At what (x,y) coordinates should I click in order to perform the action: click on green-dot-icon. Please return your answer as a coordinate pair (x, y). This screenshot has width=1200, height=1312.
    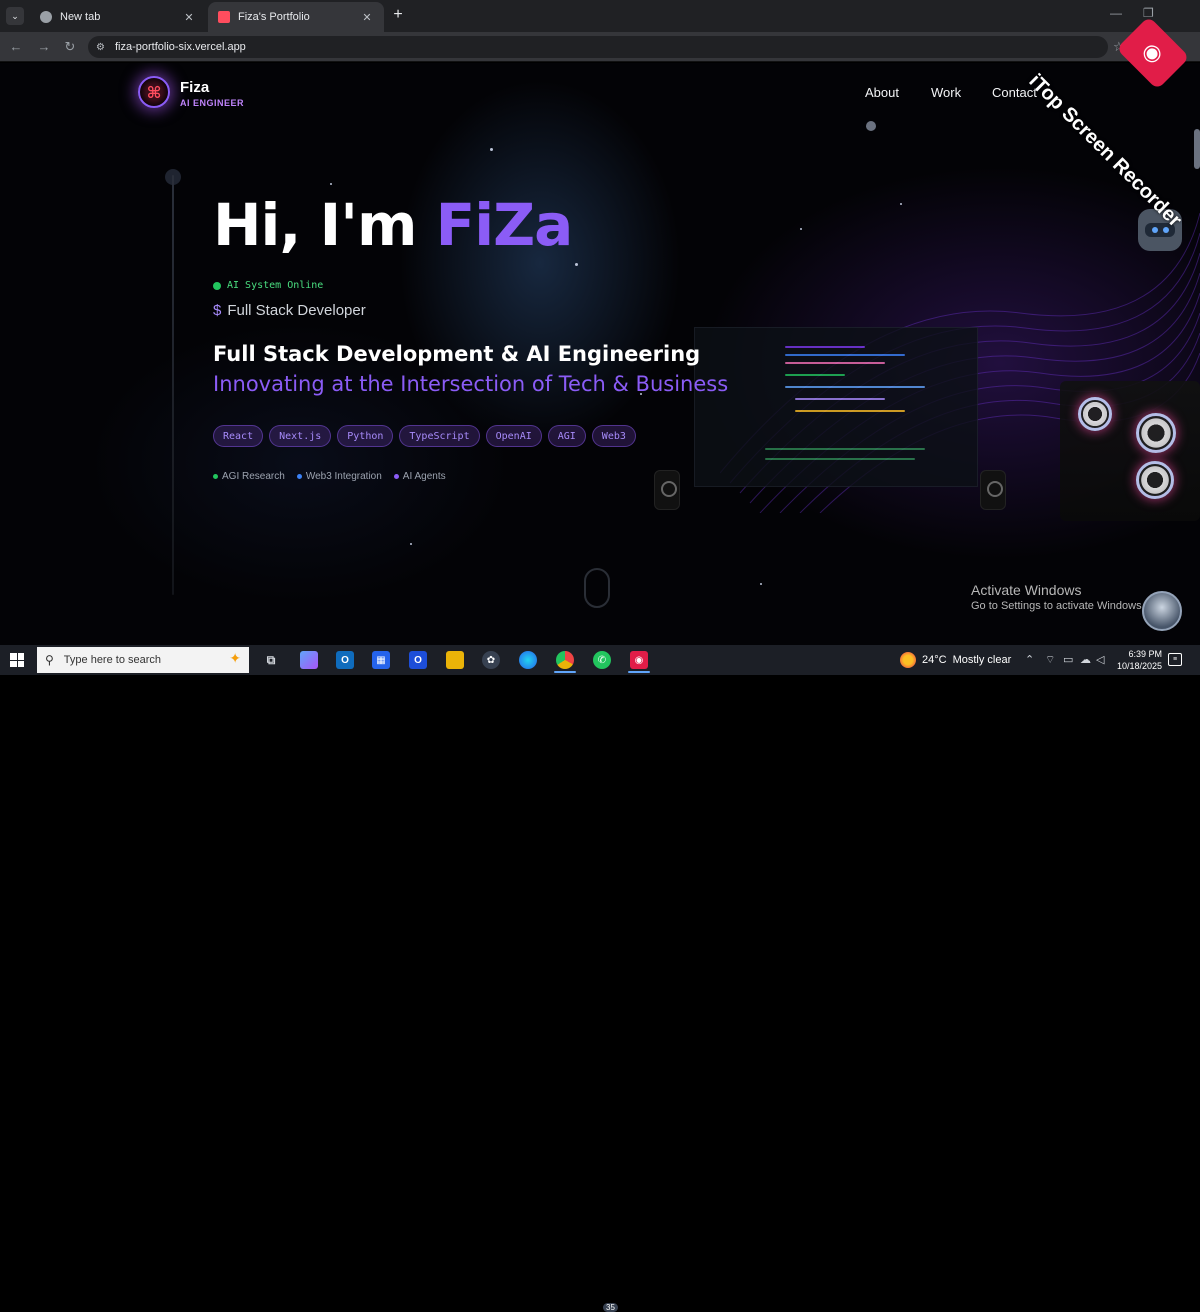
    Looking at the image, I should click on (215, 476).